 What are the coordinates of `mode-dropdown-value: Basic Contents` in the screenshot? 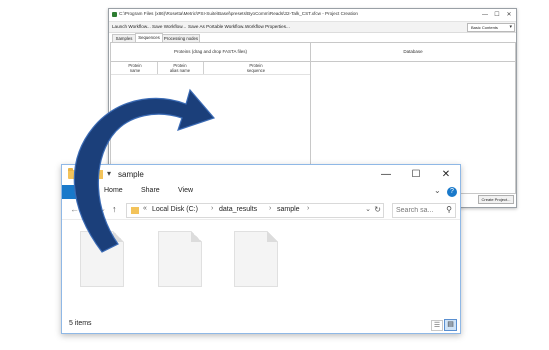 It's located at (484, 27).